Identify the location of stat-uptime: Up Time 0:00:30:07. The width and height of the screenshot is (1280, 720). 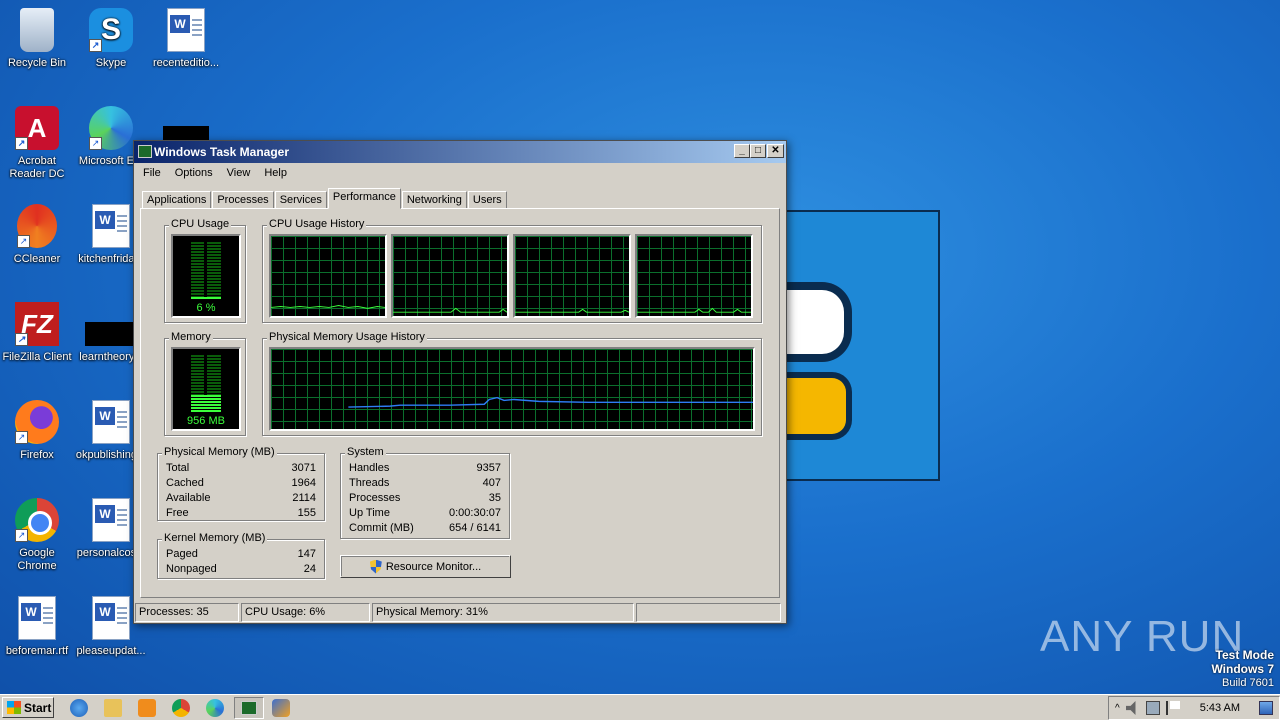
(425, 513).